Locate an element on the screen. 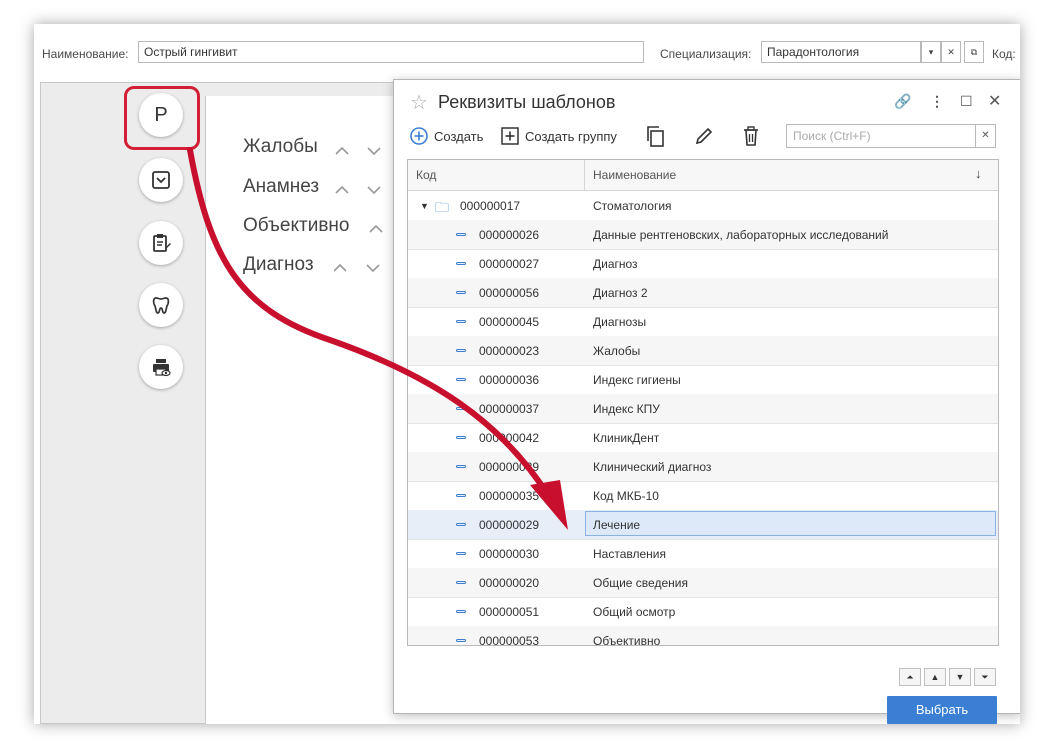 This screenshot has height=754, width=1053. create-group-label: Создать группу is located at coordinates (571, 136).